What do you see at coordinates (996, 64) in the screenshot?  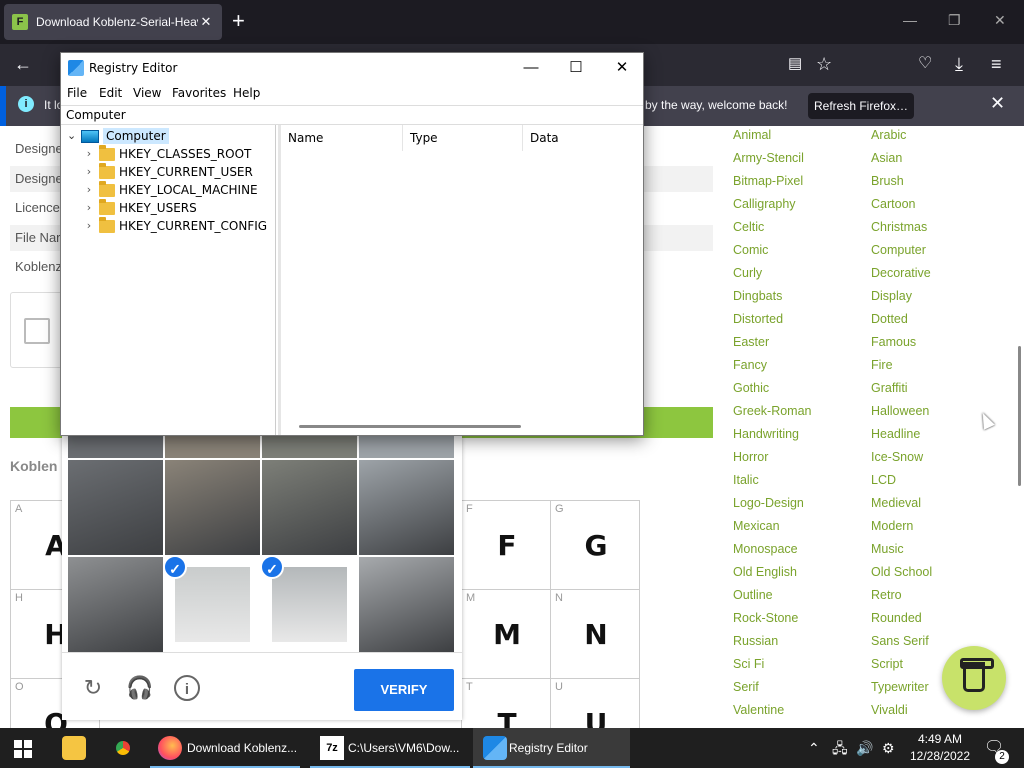 I see `menu-hamburger-icon: ≡` at bounding box center [996, 64].